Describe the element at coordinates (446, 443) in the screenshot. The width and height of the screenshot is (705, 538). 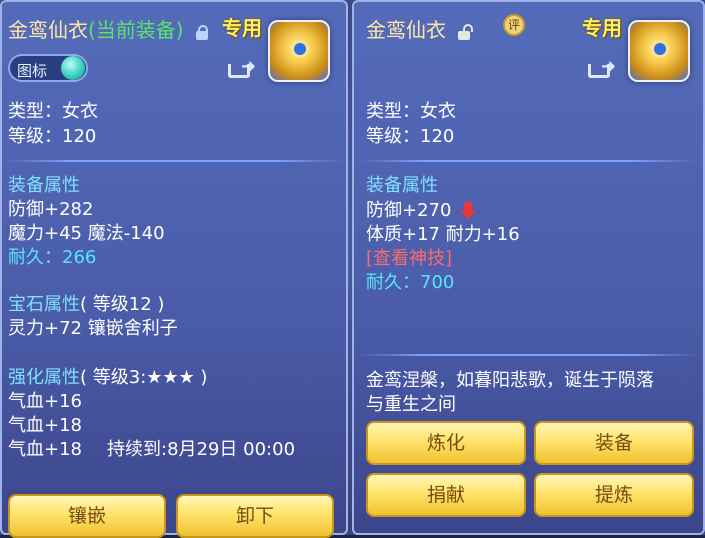
I see `refine-button: 炼化` at that location.